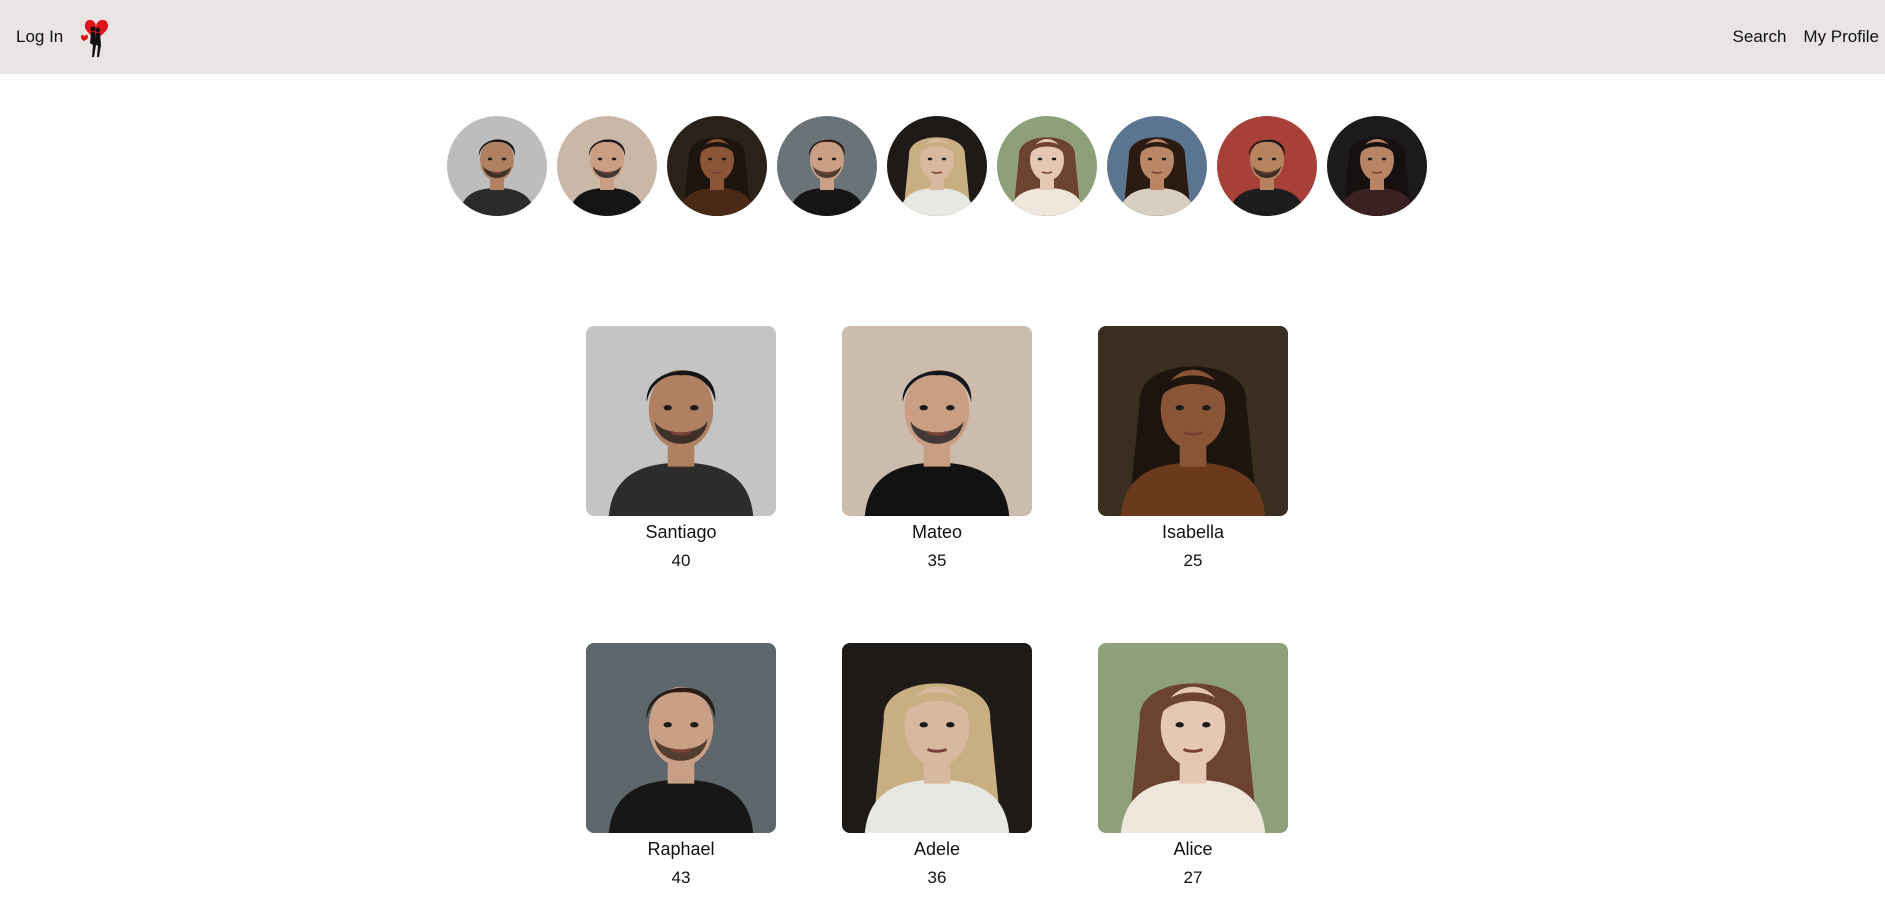  I want to click on profile-name: Santiago, so click(681, 532).